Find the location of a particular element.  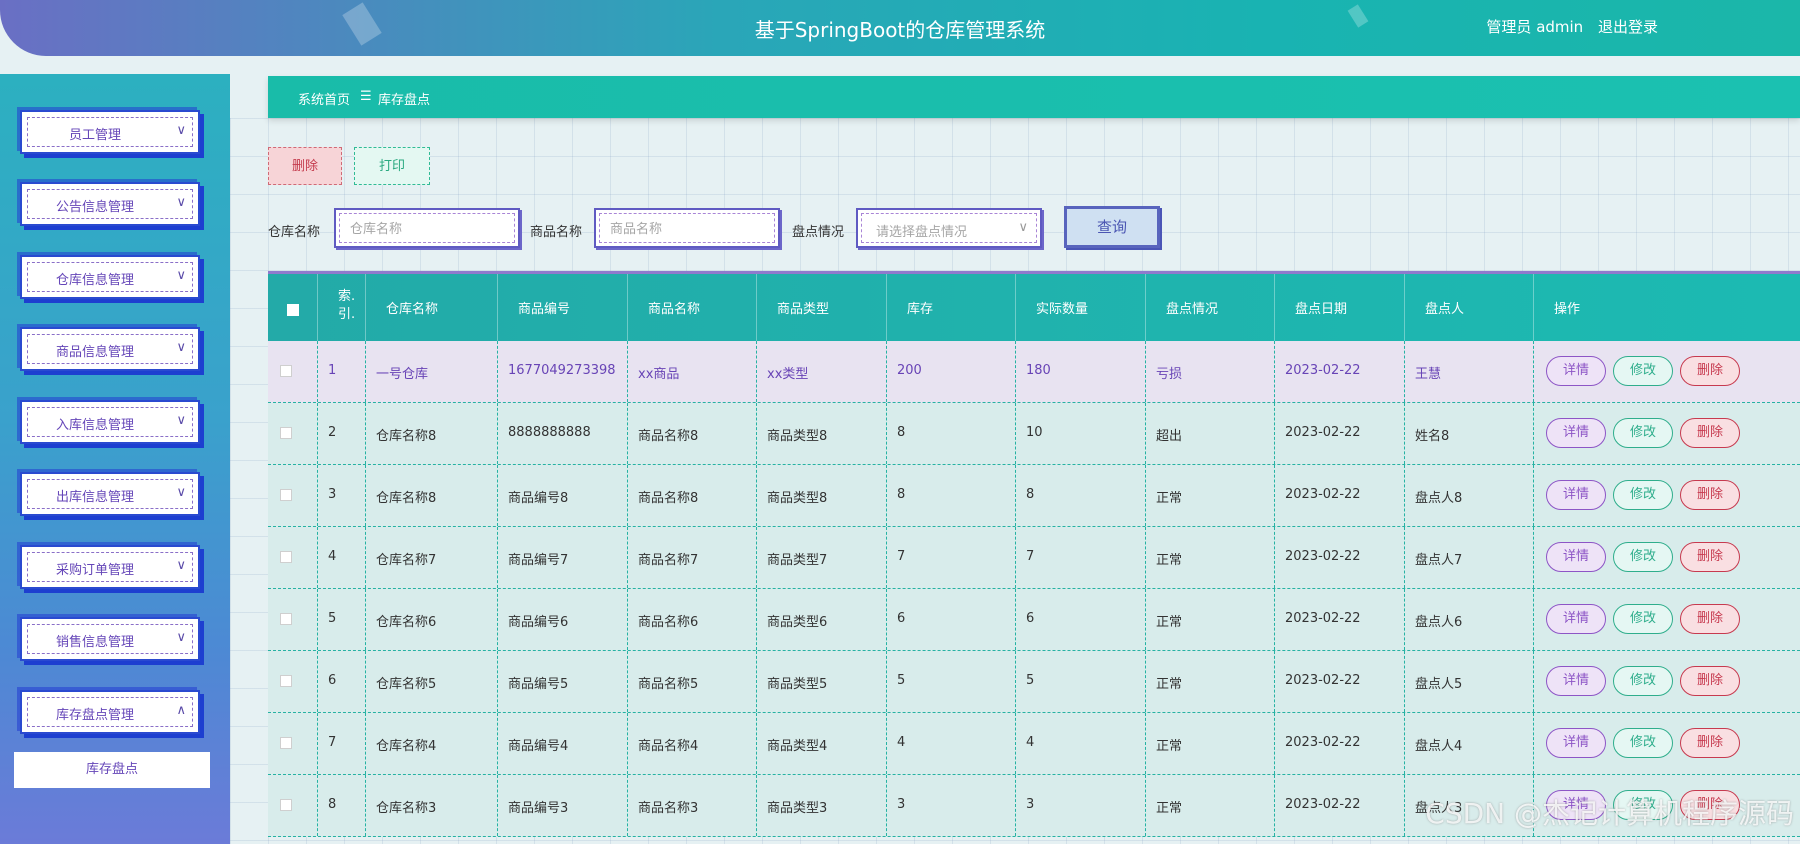

header-actions: 操作 is located at coordinates (1567, 309).